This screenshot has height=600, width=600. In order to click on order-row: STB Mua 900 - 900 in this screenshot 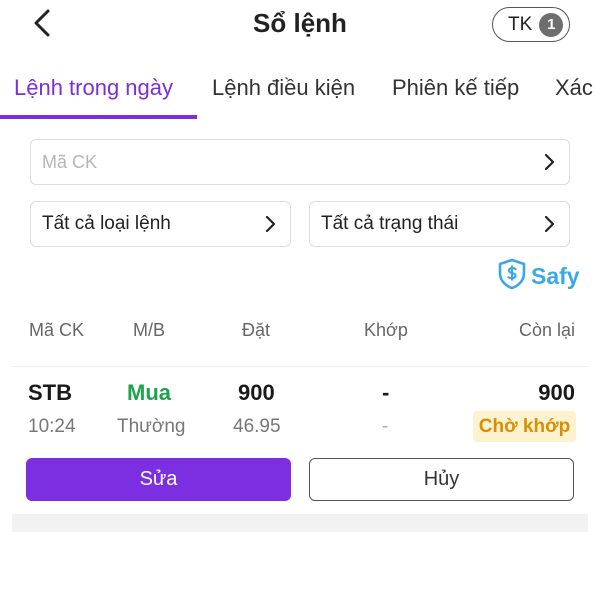, I will do `click(300, 395)`.